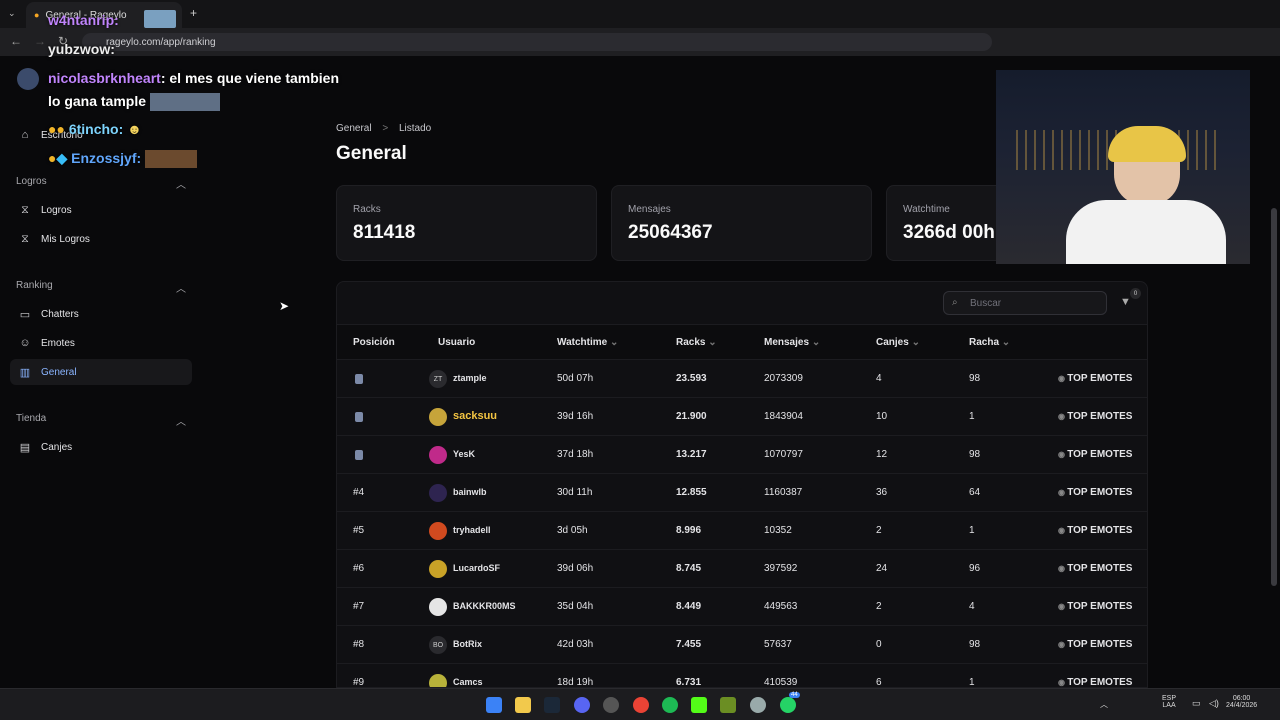 This screenshot has width=1280, height=720. Describe the element at coordinates (359, 455) in the screenshot. I see `medal-icon` at that location.